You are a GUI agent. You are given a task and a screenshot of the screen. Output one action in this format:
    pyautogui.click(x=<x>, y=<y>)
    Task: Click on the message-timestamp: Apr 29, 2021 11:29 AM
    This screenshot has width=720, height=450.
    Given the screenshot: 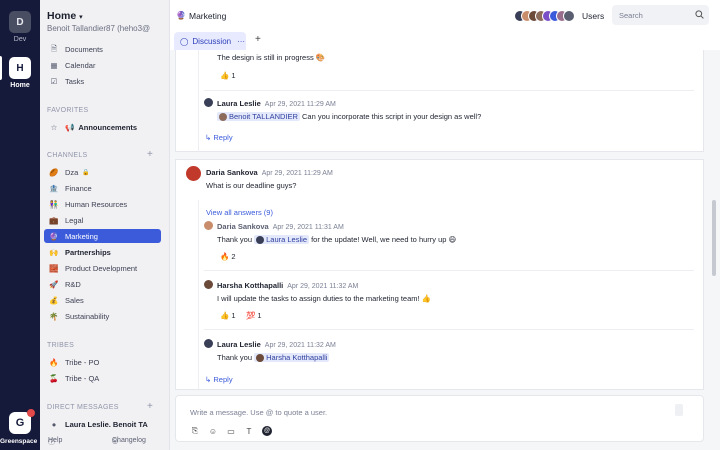 What is the action you would take?
    pyautogui.click(x=297, y=173)
    